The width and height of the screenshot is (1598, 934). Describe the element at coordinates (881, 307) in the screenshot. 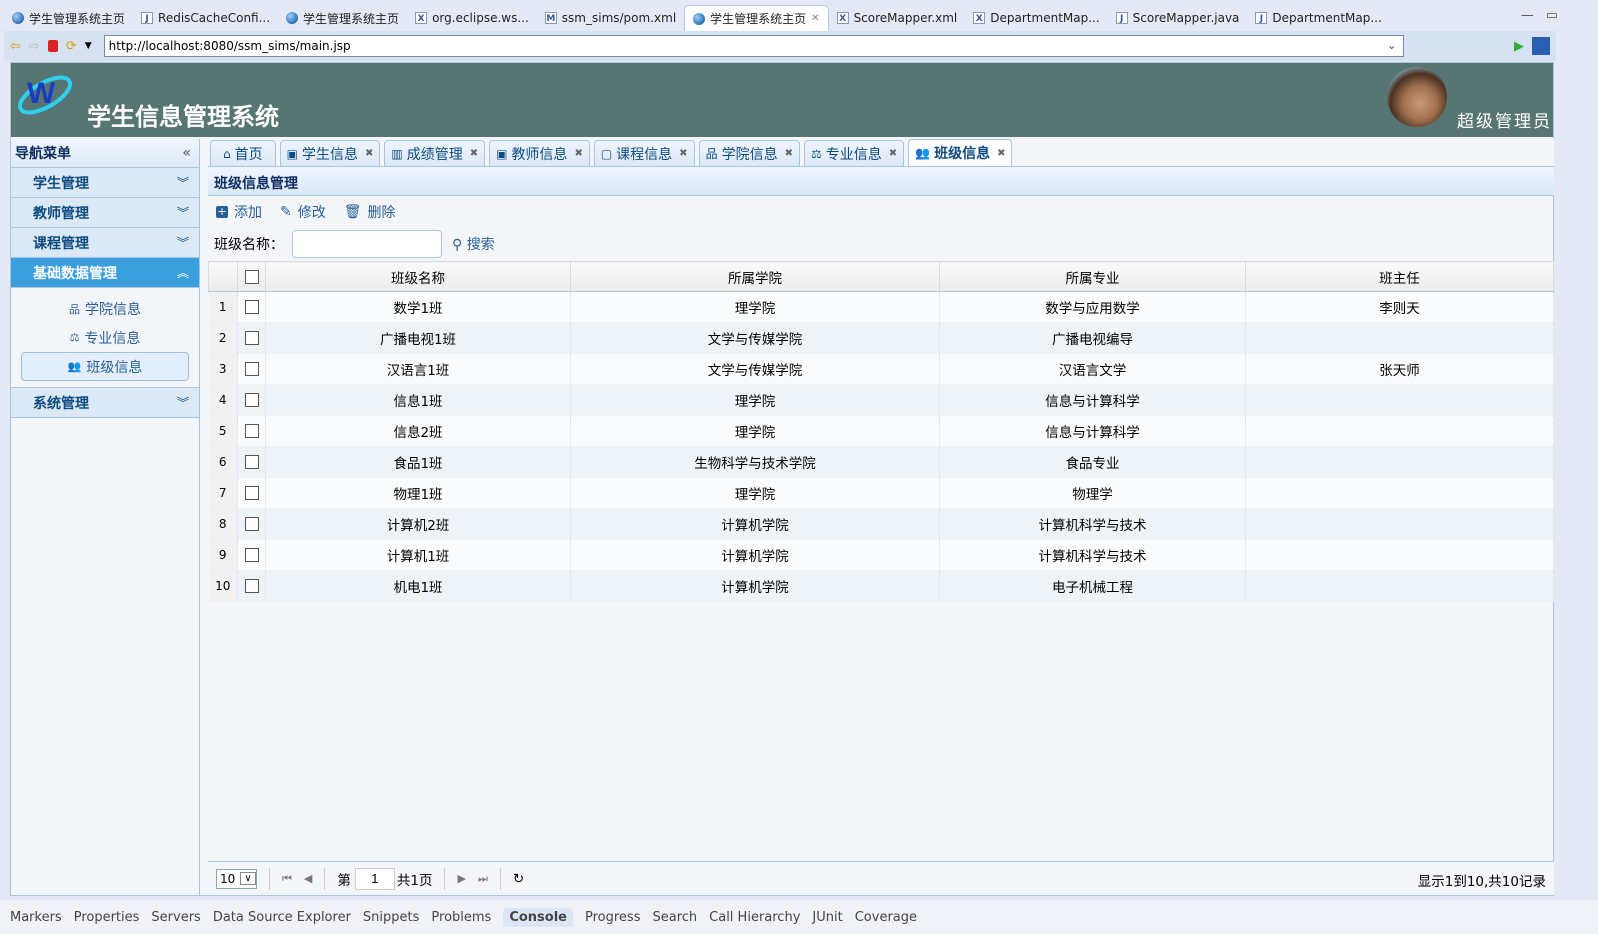

I see `table-row: 1 数学1班 理学院 数学与应用数学 李则天` at that location.